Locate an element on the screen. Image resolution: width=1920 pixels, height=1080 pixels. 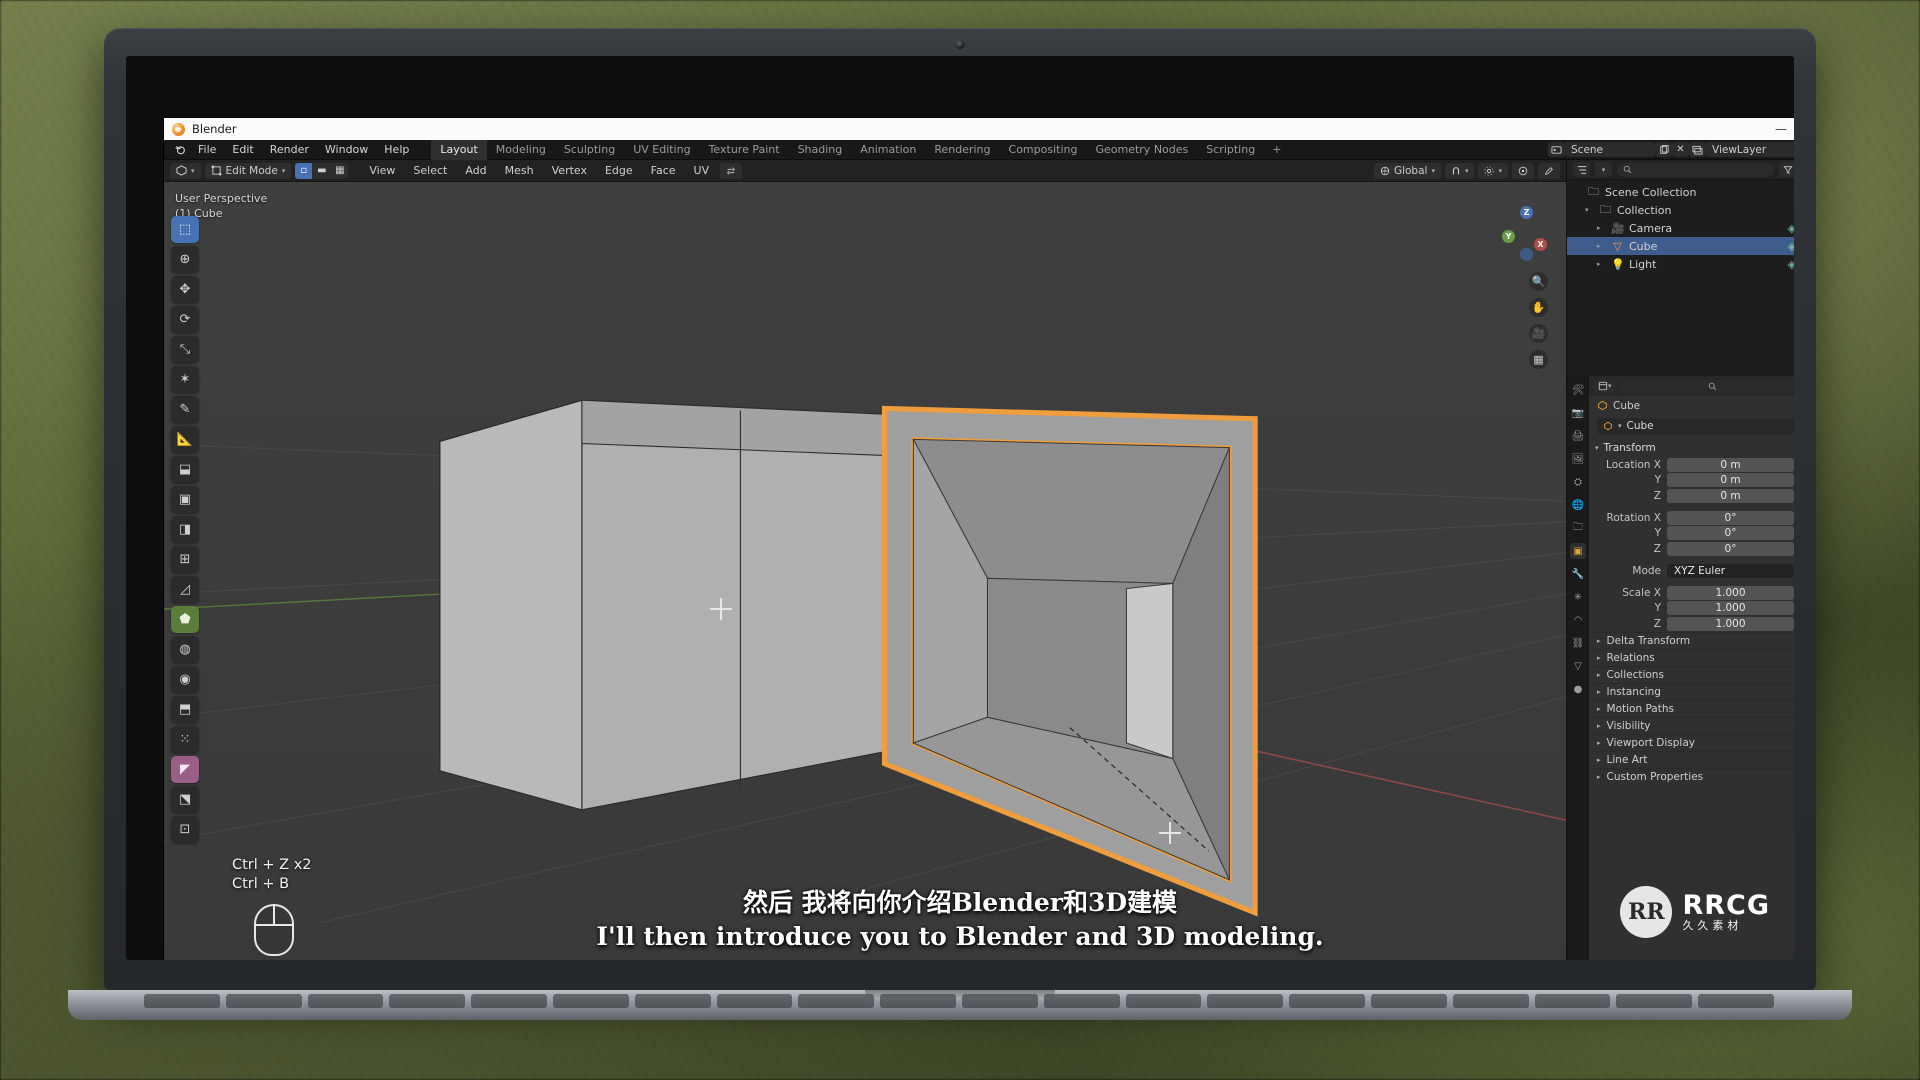
pivot-point-dropdown: ▾ is located at coordinates (1493, 170).